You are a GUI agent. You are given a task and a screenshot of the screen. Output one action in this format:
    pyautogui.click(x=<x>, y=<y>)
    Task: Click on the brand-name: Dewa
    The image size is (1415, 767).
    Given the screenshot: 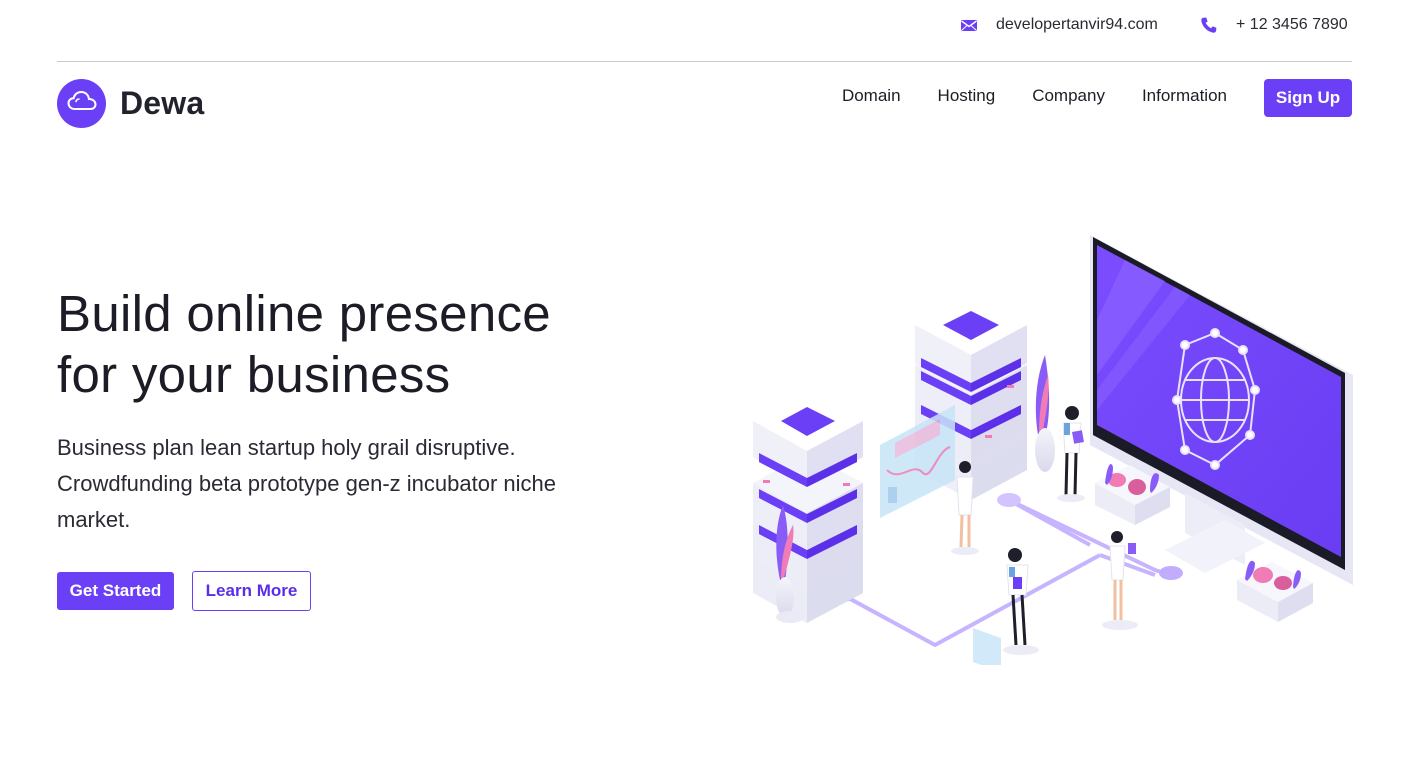 What is the action you would take?
    pyautogui.click(x=162, y=103)
    